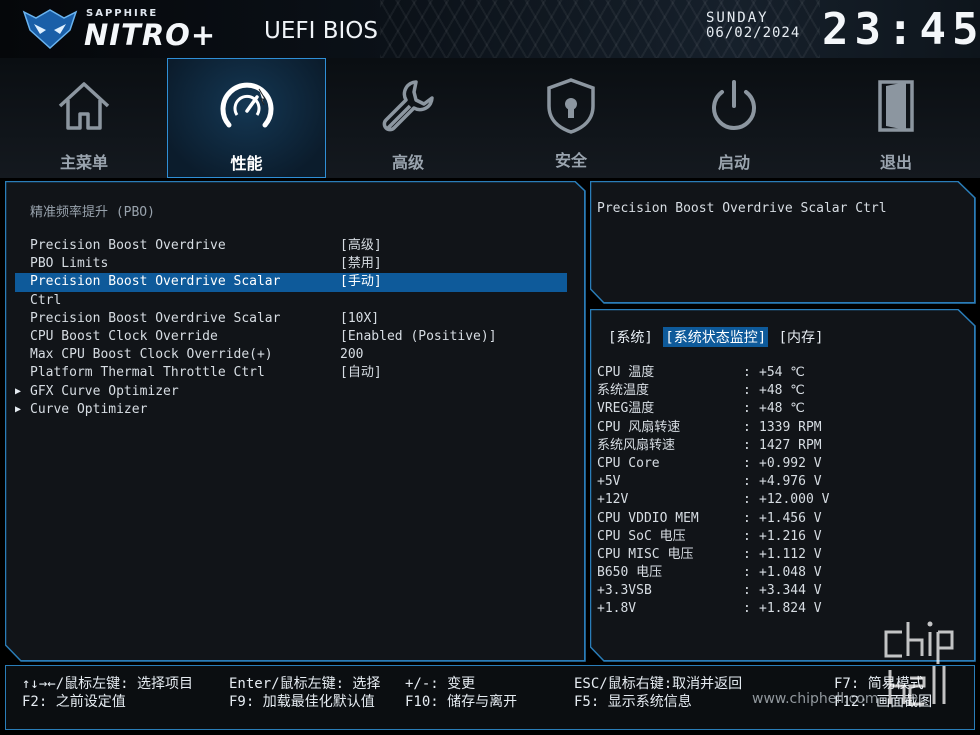 This screenshot has height=735, width=980. I want to click on tab-hardware-monitor: [系统状态监控], so click(716, 337).